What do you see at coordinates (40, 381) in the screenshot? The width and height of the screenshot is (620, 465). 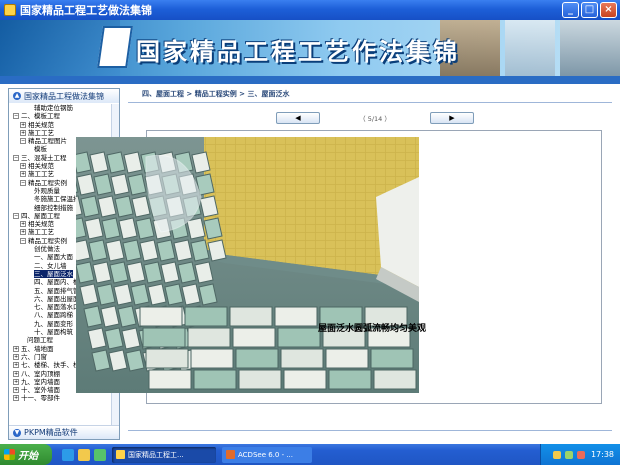 I see `tree-item-label: 九、室内墙面` at bounding box center [40, 381].